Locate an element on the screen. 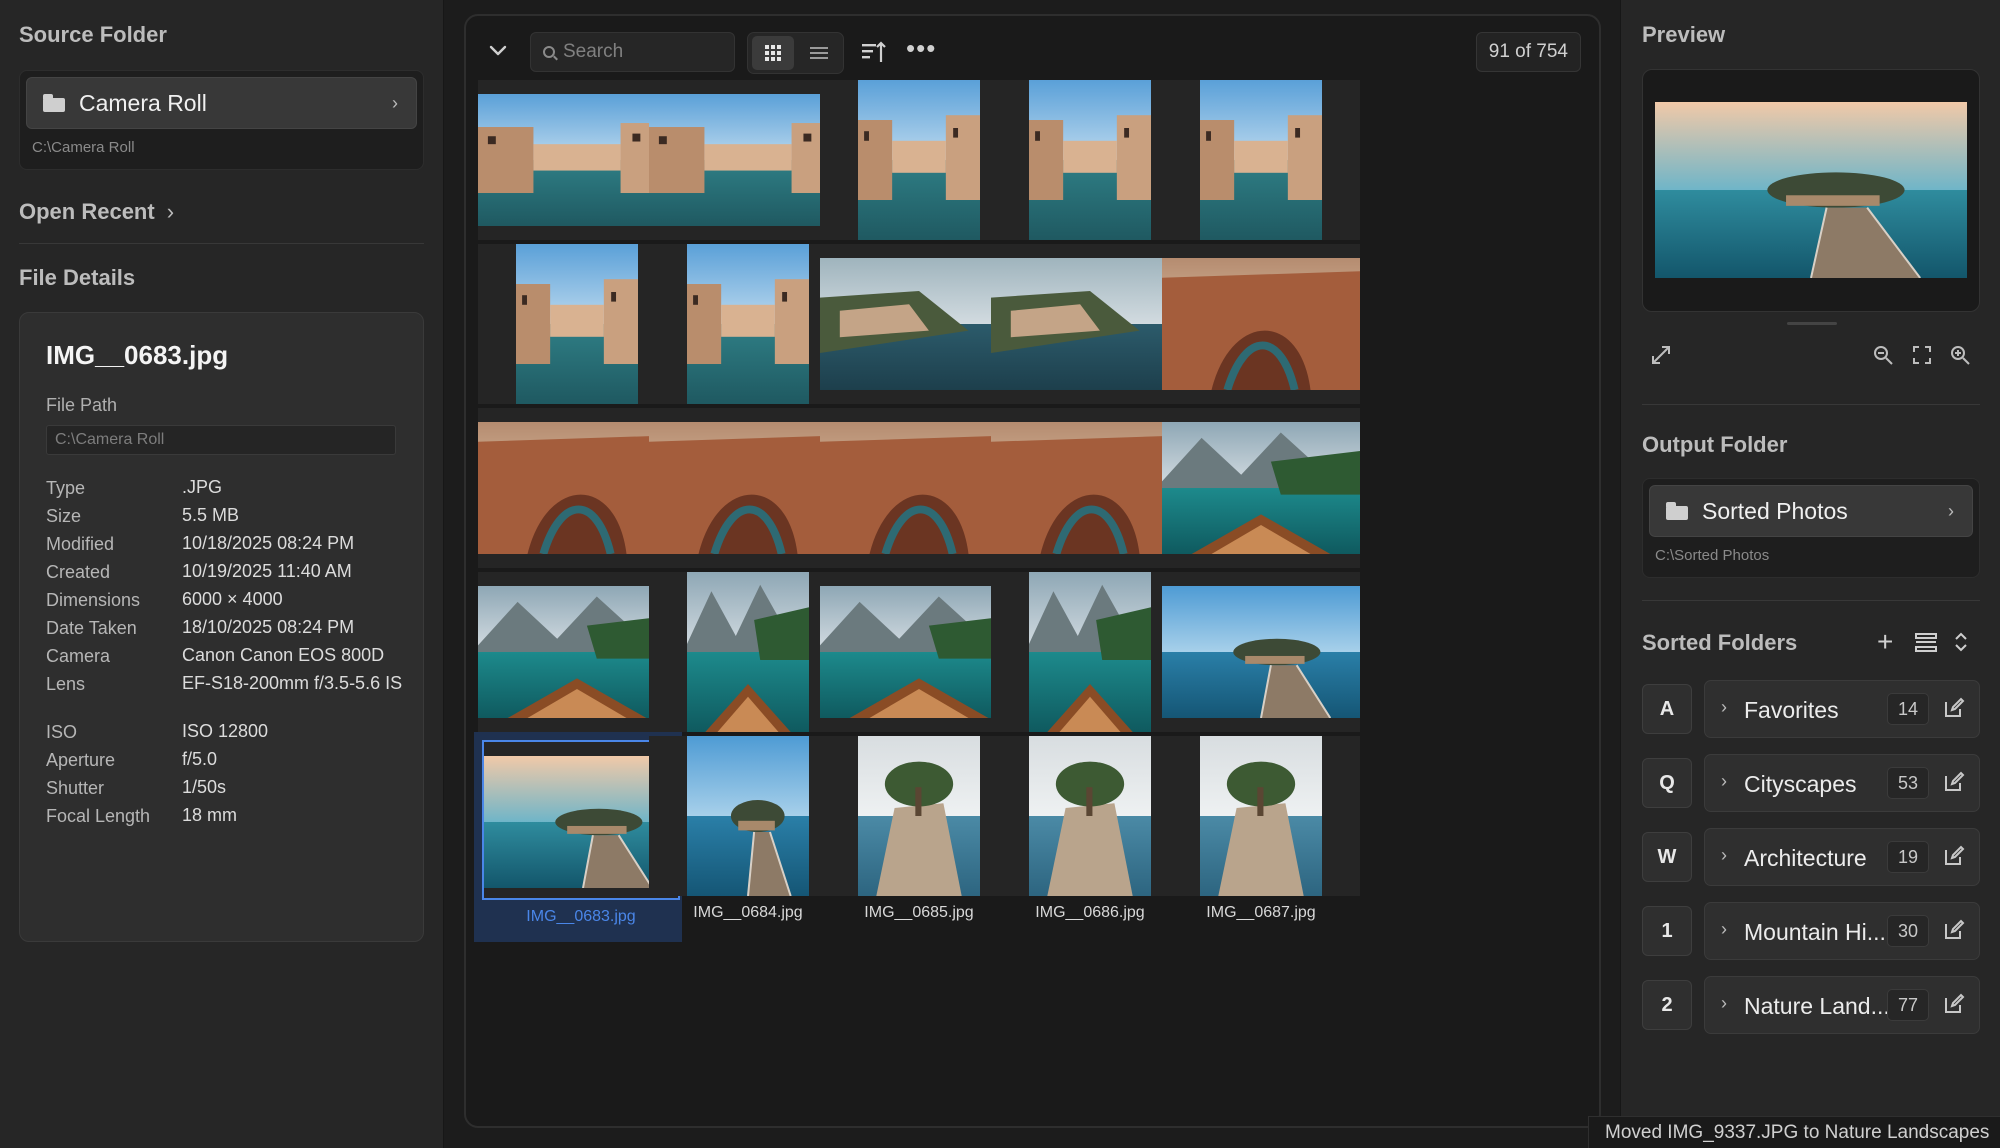  grid-view-button is located at coordinates (773, 53).